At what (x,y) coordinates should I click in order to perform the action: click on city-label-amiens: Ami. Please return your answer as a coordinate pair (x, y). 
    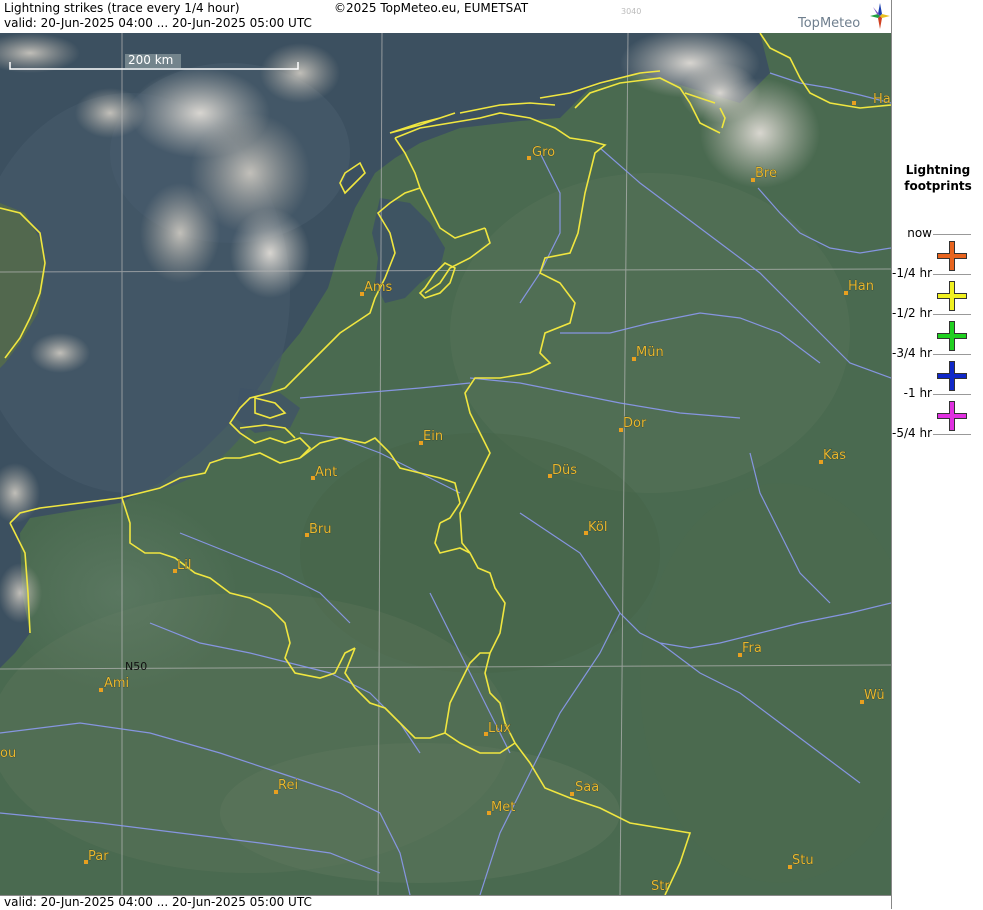
    Looking at the image, I should click on (116, 683).